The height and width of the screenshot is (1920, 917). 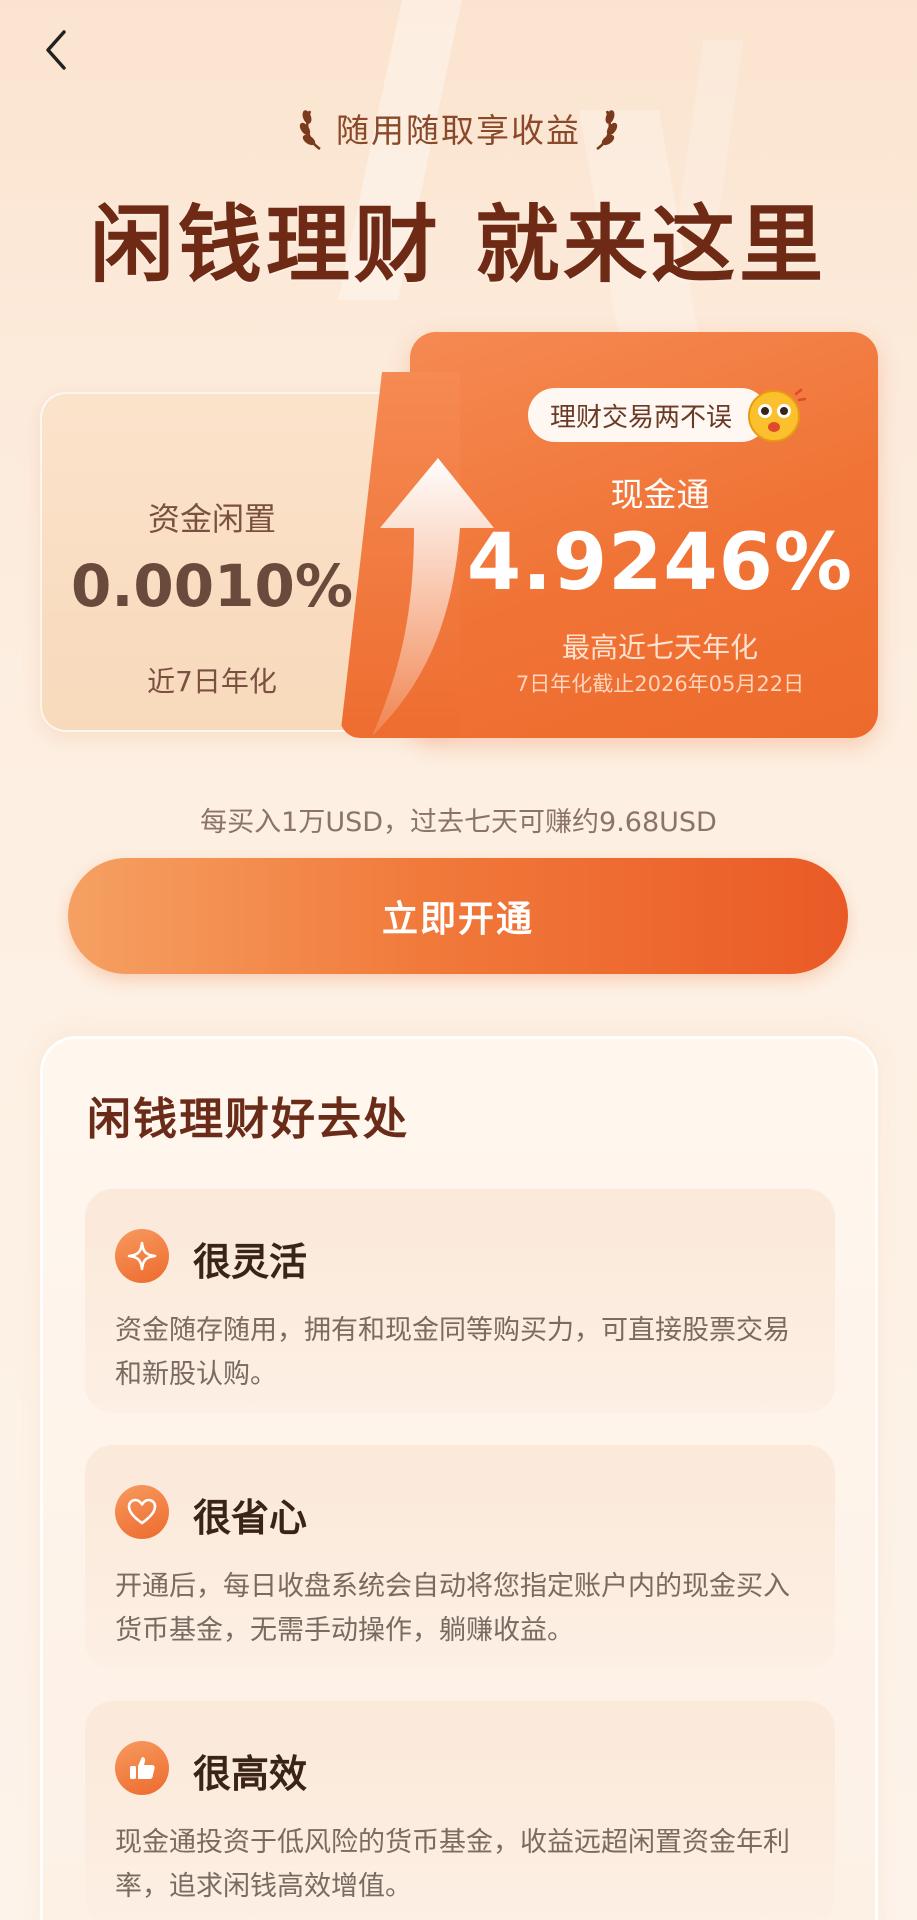 I want to click on benefits-title: 闲钱理财好去处, so click(x=248, y=1119).